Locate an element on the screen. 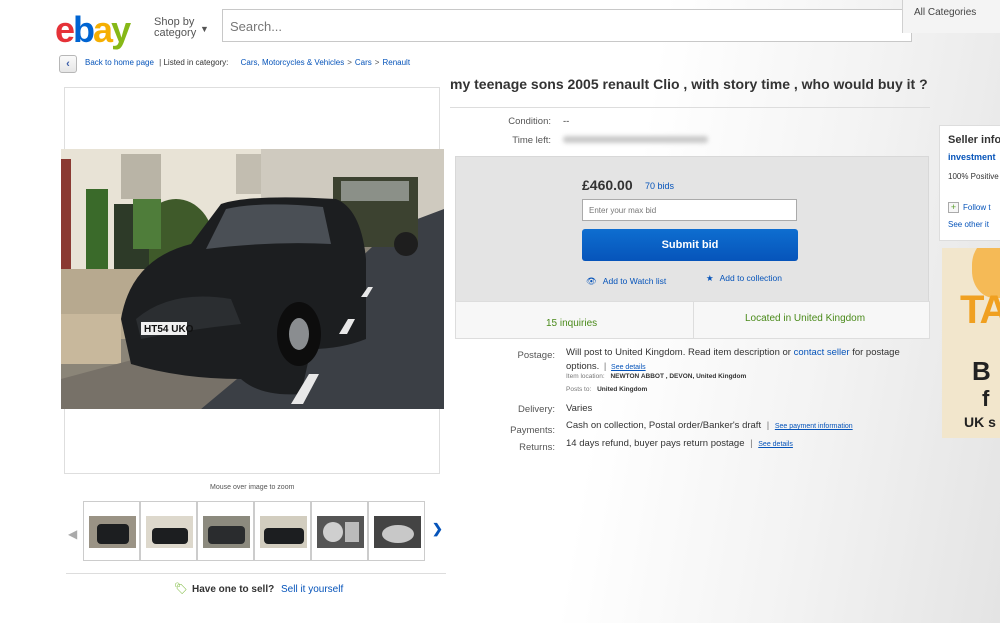 This screenshot has width=1000, height=623. breadcrumb-item-cars: Cars is located at coordinates (363, 62).